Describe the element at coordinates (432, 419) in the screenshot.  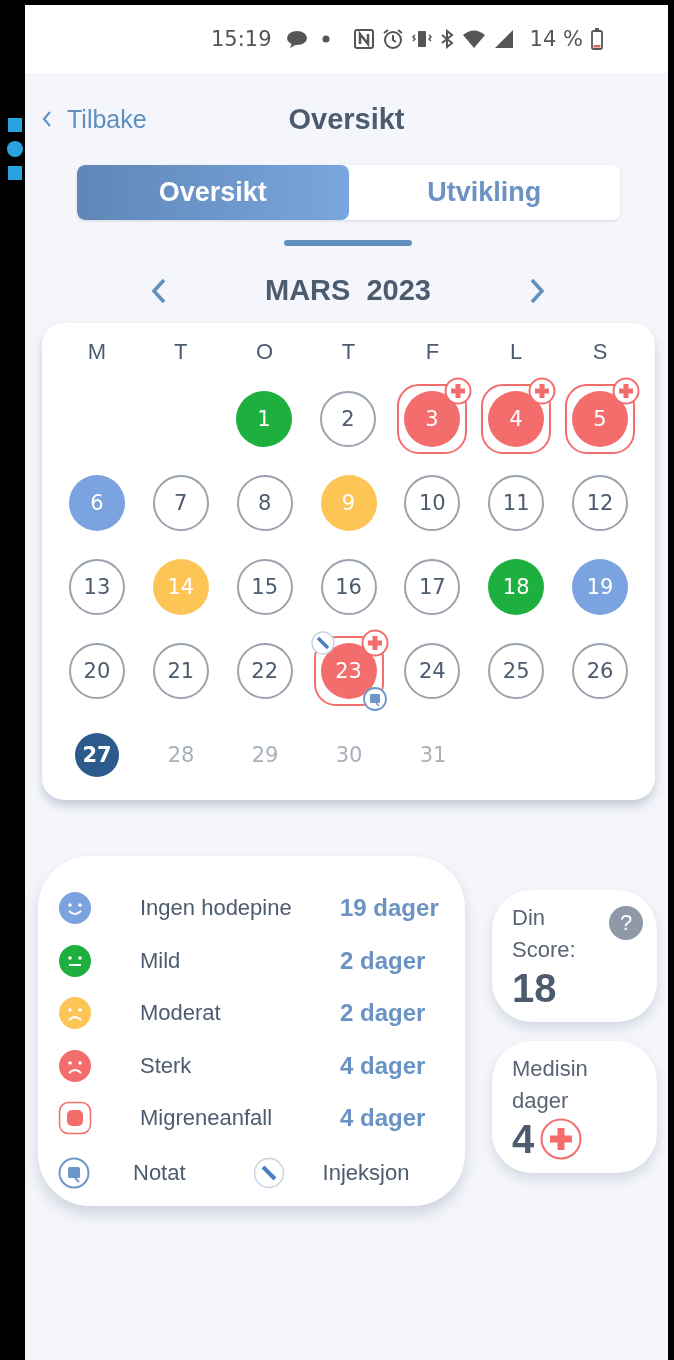
I see `day-button: 3` at that location.